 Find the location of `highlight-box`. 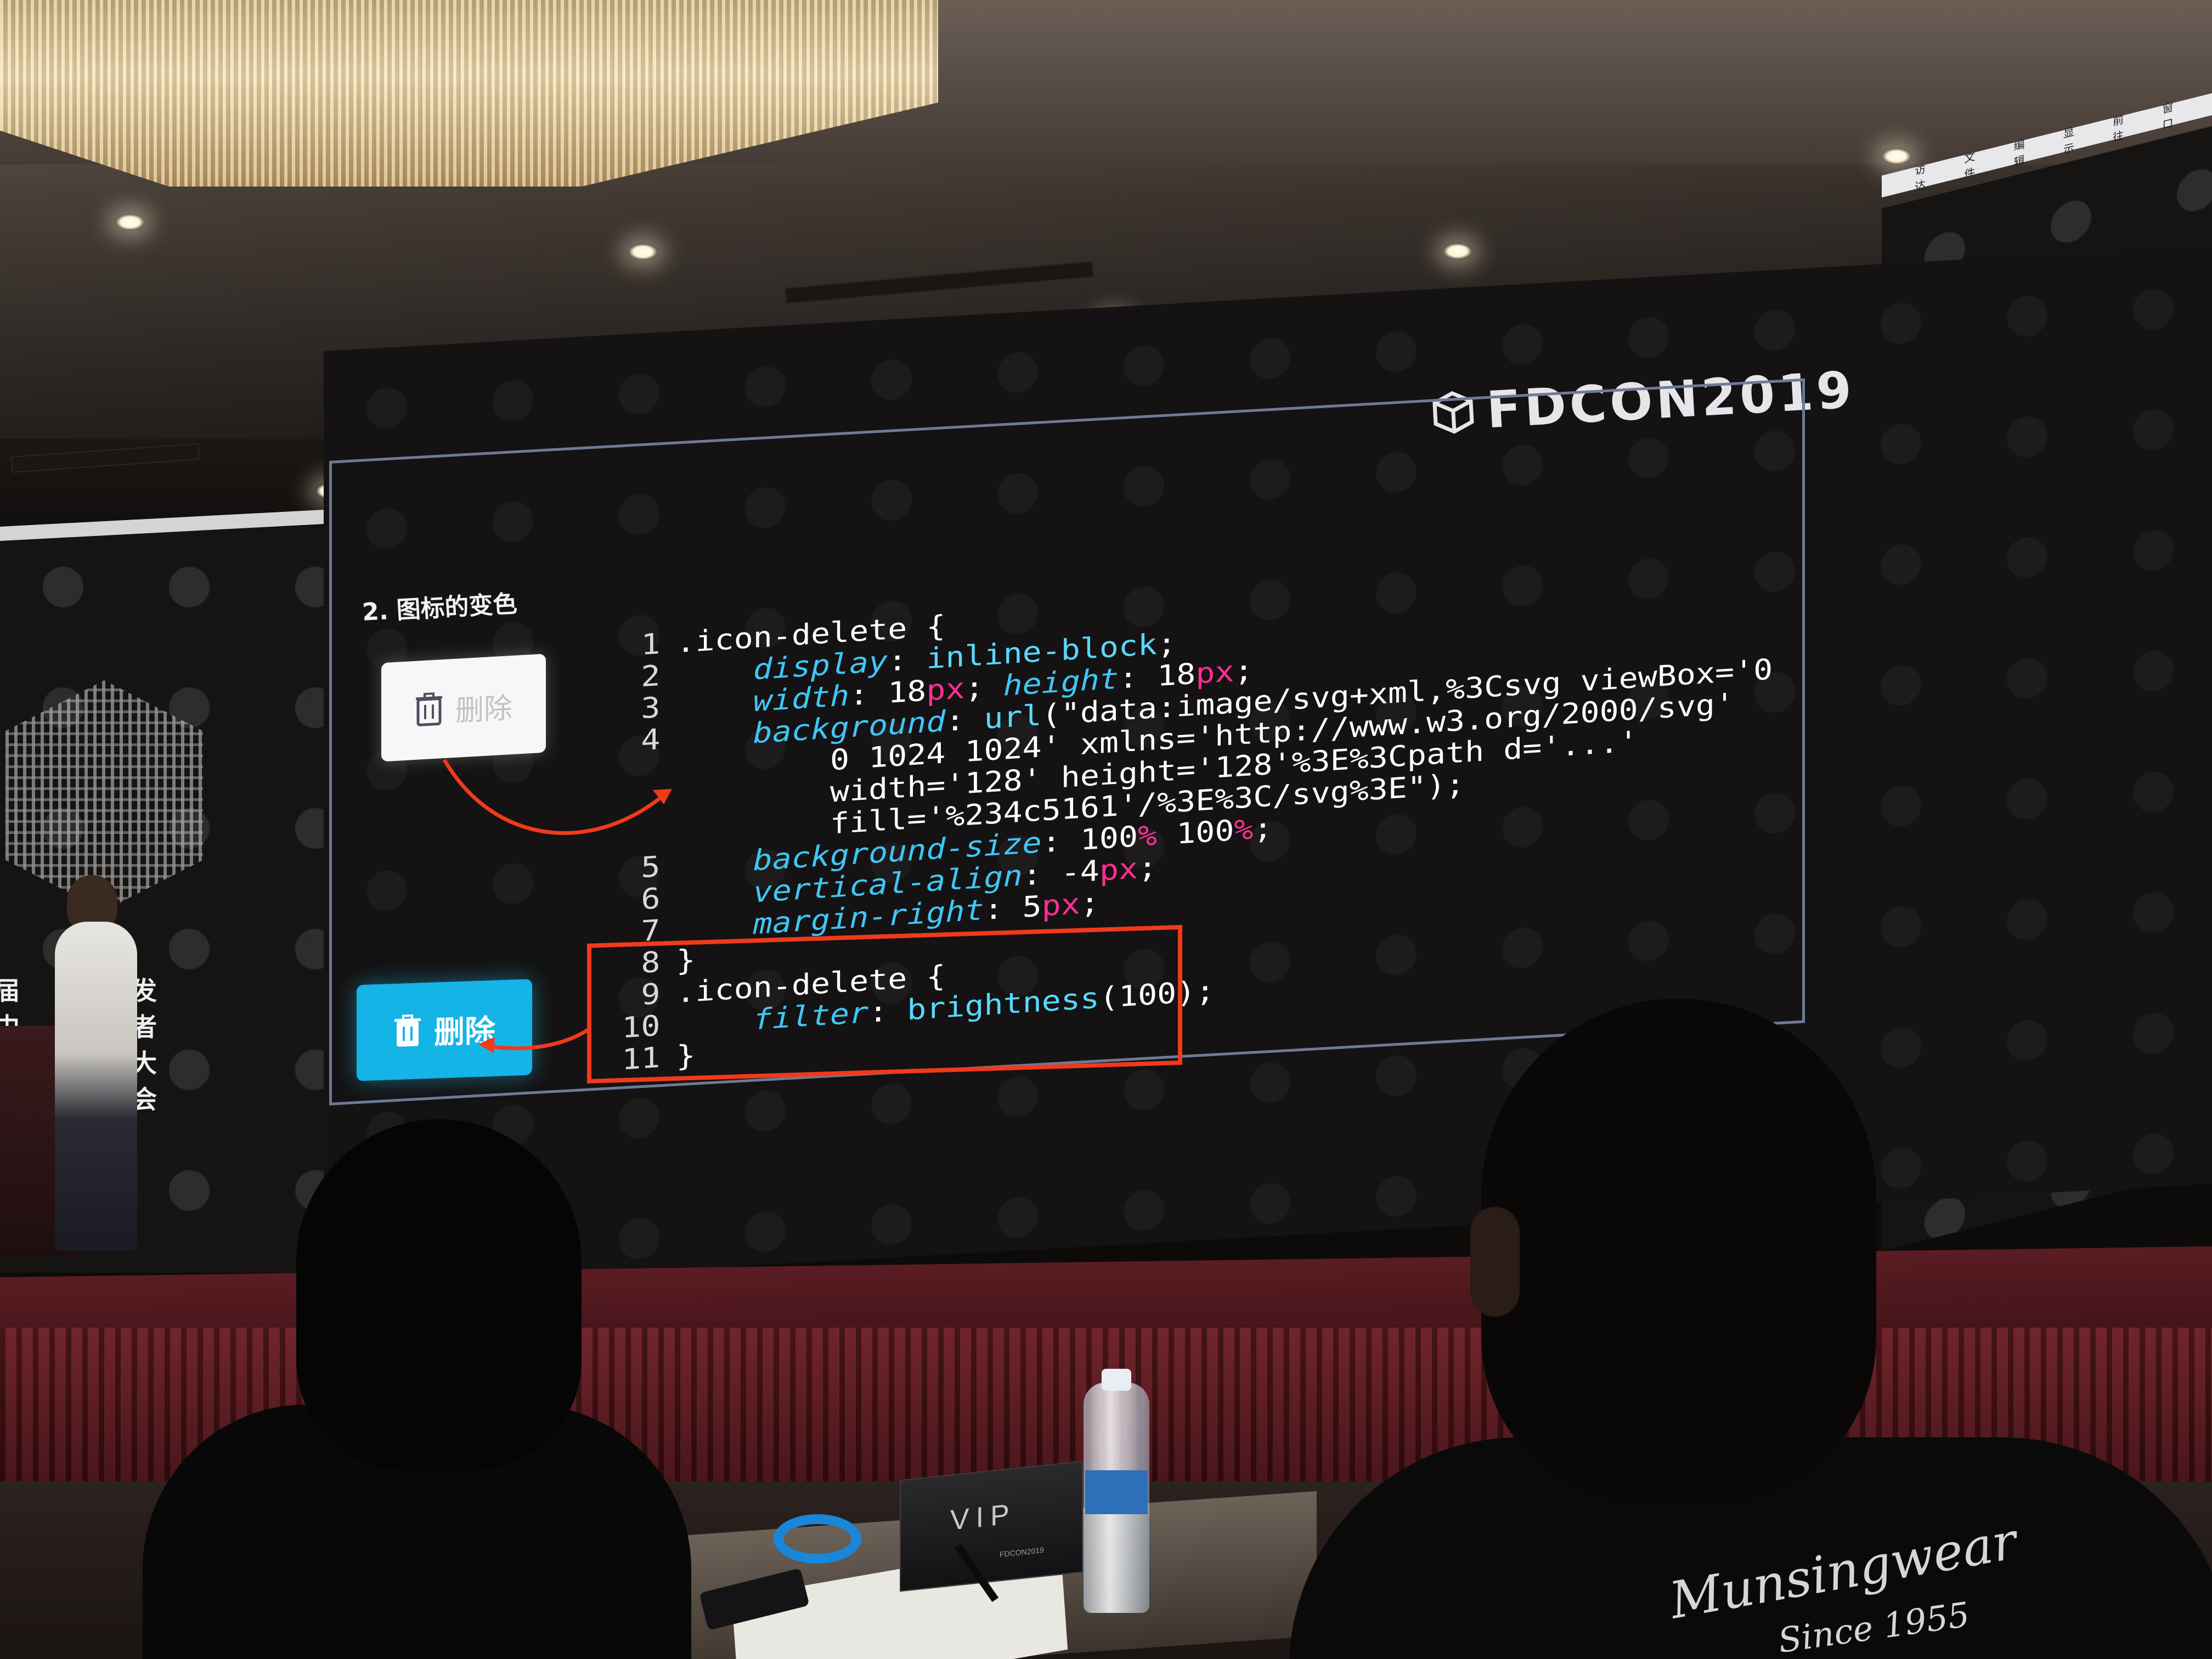

highlight-box is located at coordinates (885, 1004).